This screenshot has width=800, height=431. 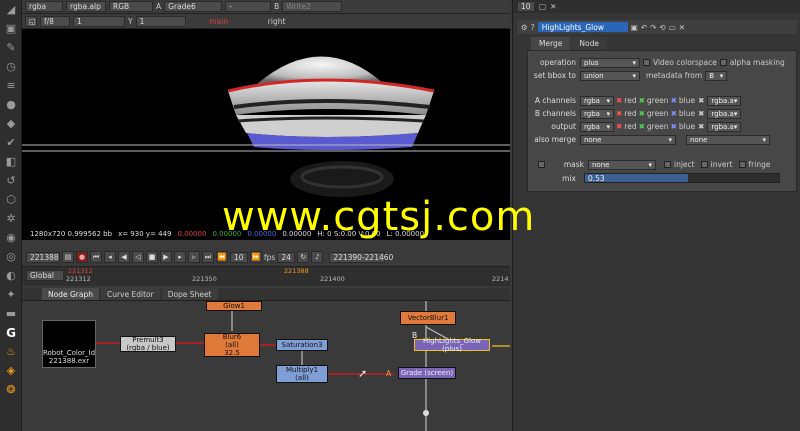 What do you see at coordinates (256, 257) in the screenshot?
I see `increment-forward-icon: ⏩` at bounding box center [256, 257].